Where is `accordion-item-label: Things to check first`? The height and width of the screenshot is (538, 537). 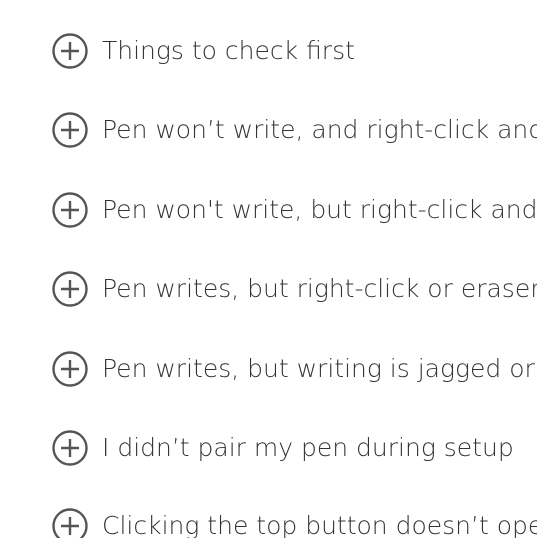
accordion-item-label: Things to check first is located at coordinates (228, 50).